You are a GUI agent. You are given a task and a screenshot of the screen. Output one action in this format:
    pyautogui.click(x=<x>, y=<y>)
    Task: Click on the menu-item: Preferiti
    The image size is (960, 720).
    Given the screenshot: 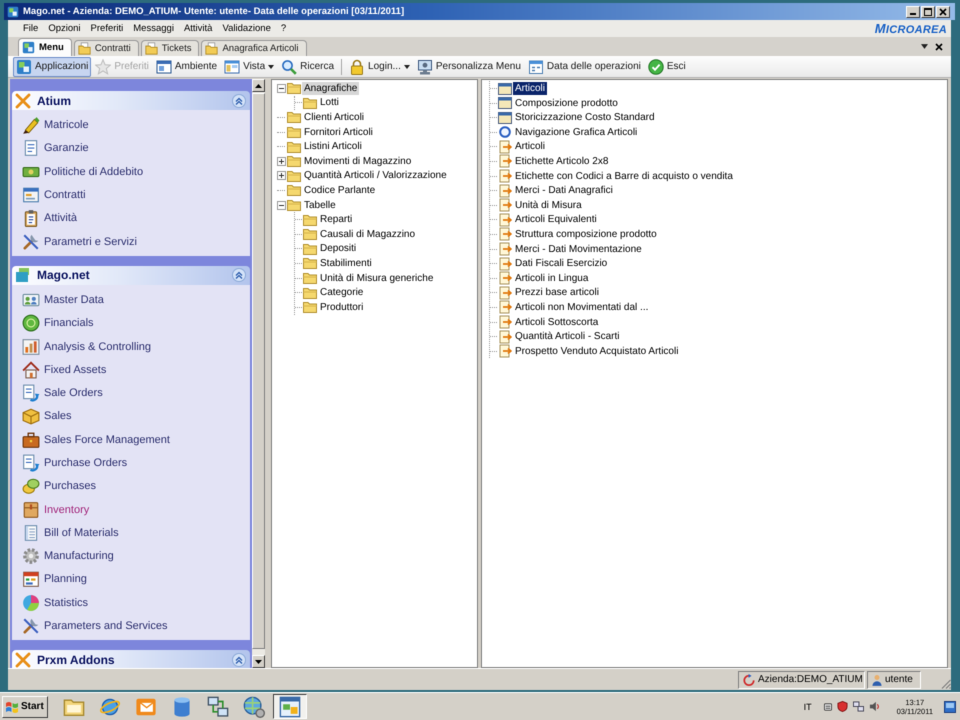 What is the action you would take?
    pyautogui.click(x=107, y=28)
    